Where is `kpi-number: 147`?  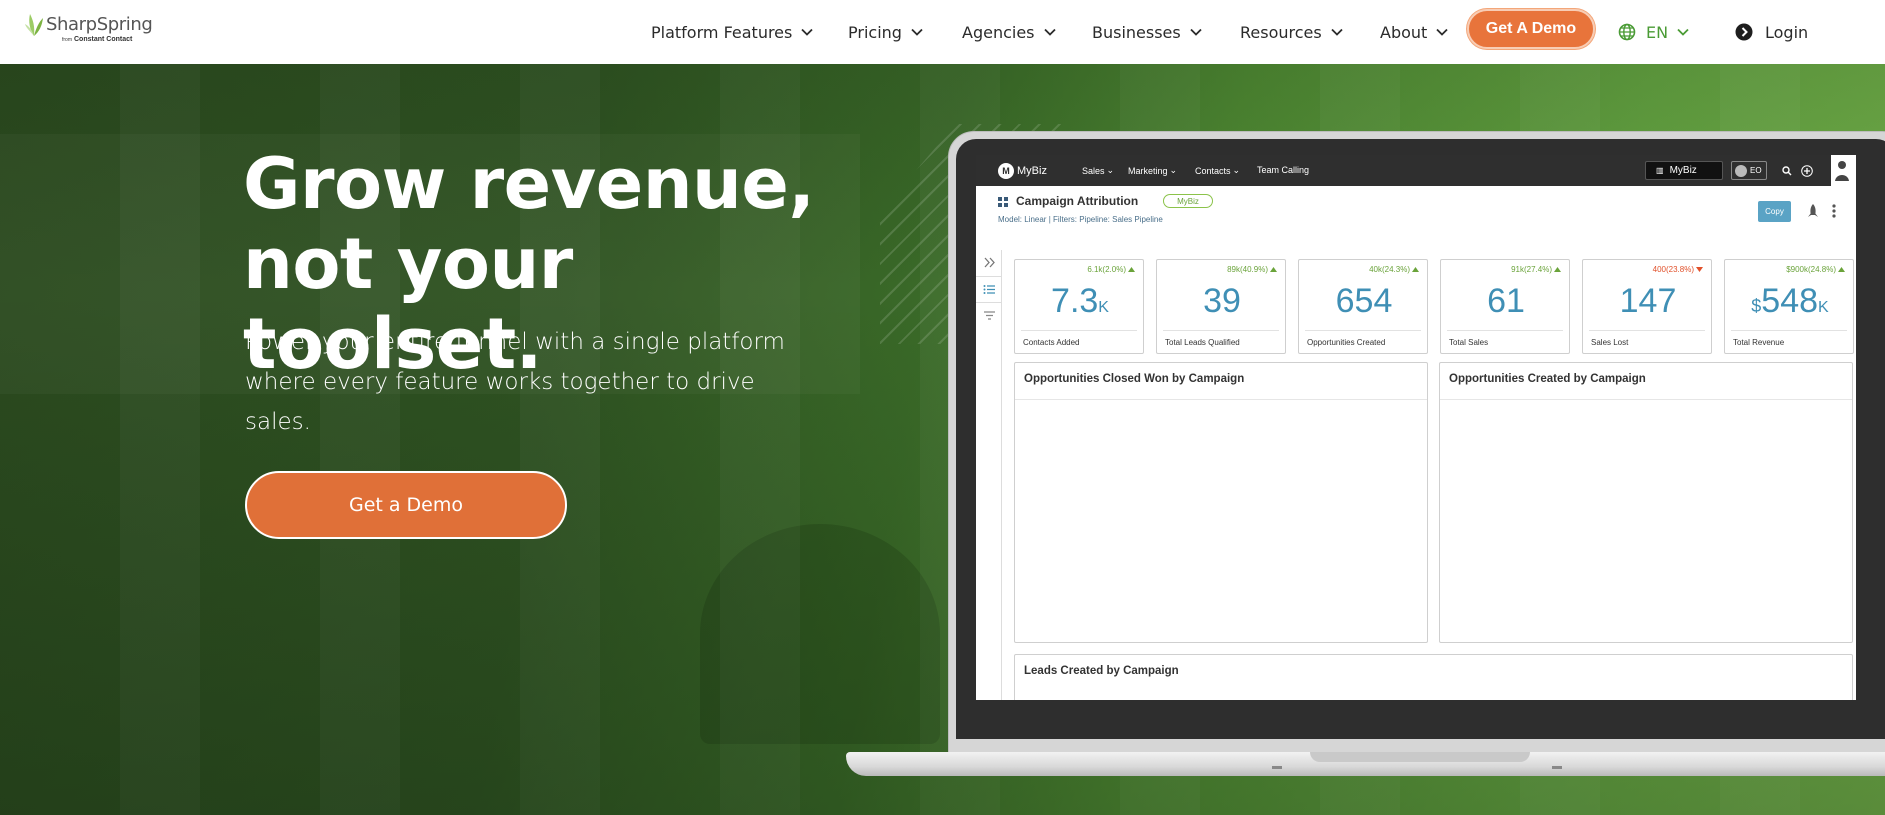
kpi-number: 147 is located at coordinates (1648, 301).